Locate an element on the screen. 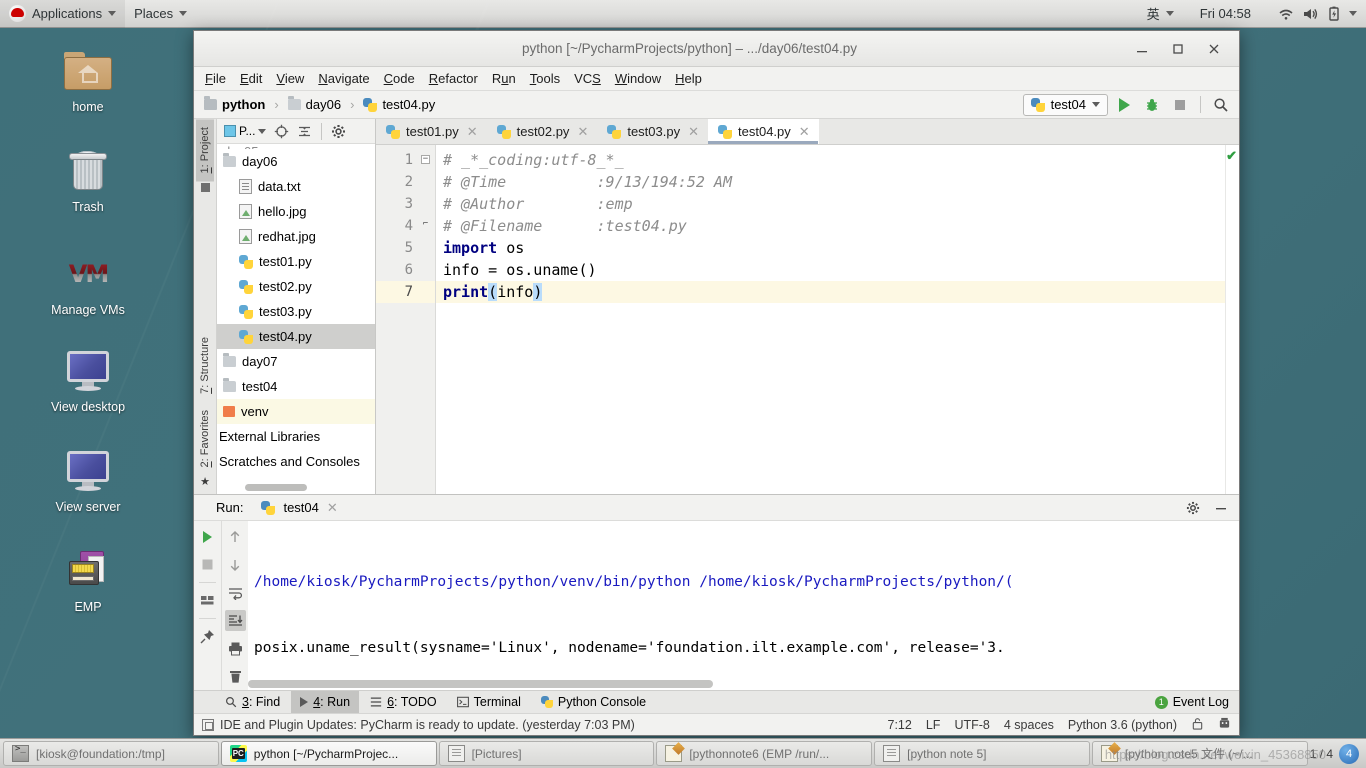 The height and width of the screenshot is (768, 1366). stop-run-button is located at coordinates (207, 564).